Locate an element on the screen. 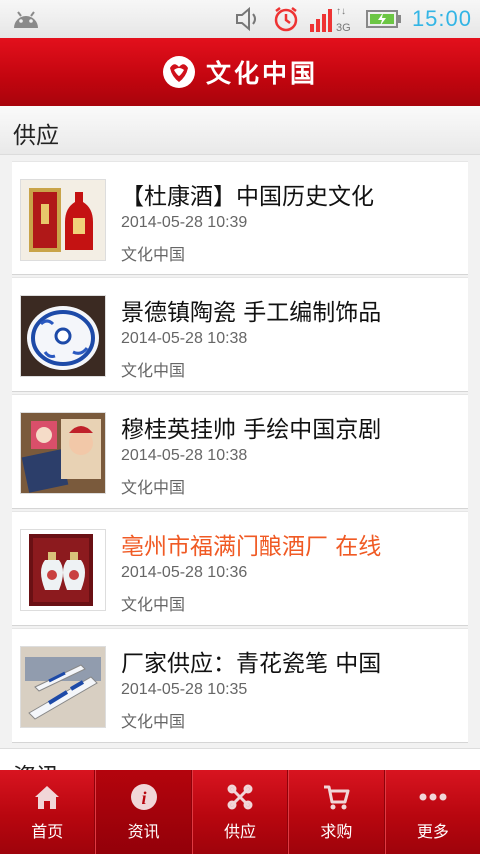 The image size is (480, 854). item-title: 亳州市福满门酿酒厂 在线 is located at coordinates (251, 547).